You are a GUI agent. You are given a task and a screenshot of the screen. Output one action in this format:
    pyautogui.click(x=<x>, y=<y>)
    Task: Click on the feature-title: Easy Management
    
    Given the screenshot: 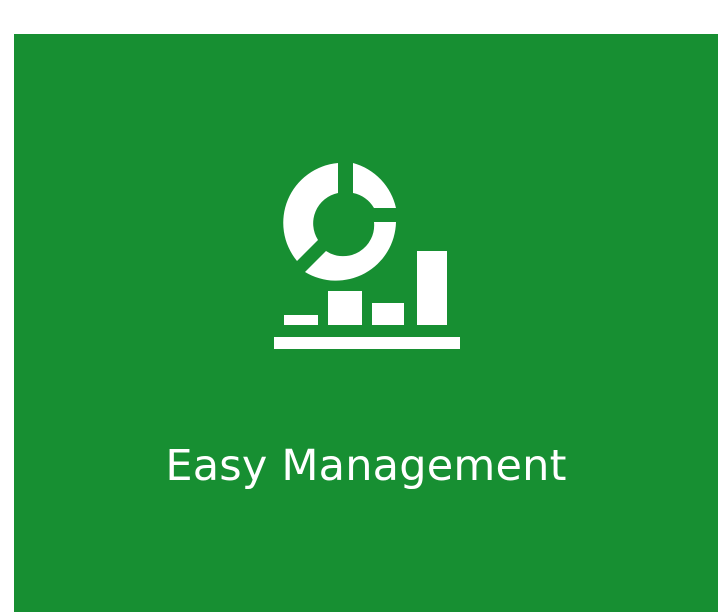 What is the action you would take?
    pyautogui.click(x=366, y=466)
    